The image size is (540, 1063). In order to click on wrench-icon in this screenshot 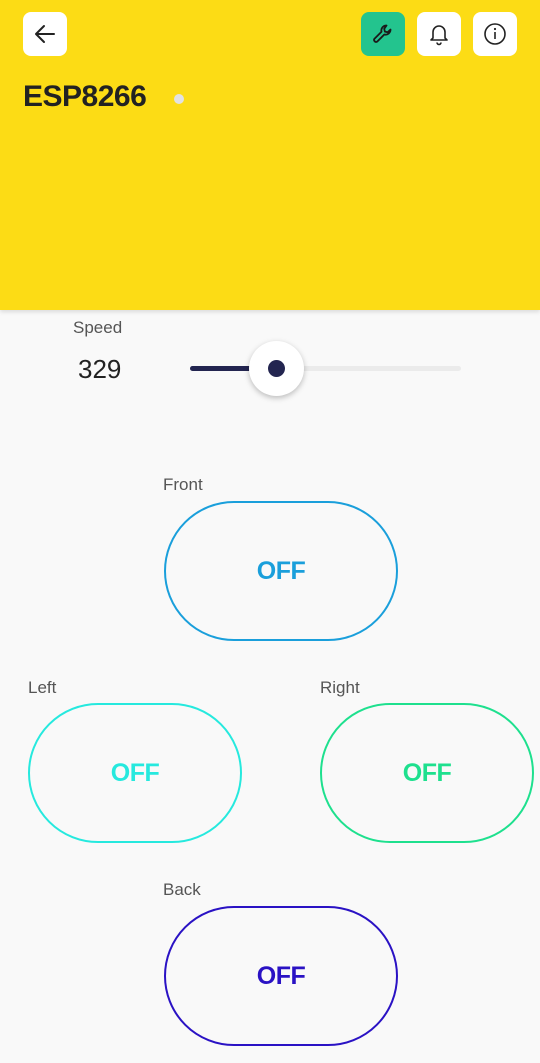, I will do `click(382, 33)`.